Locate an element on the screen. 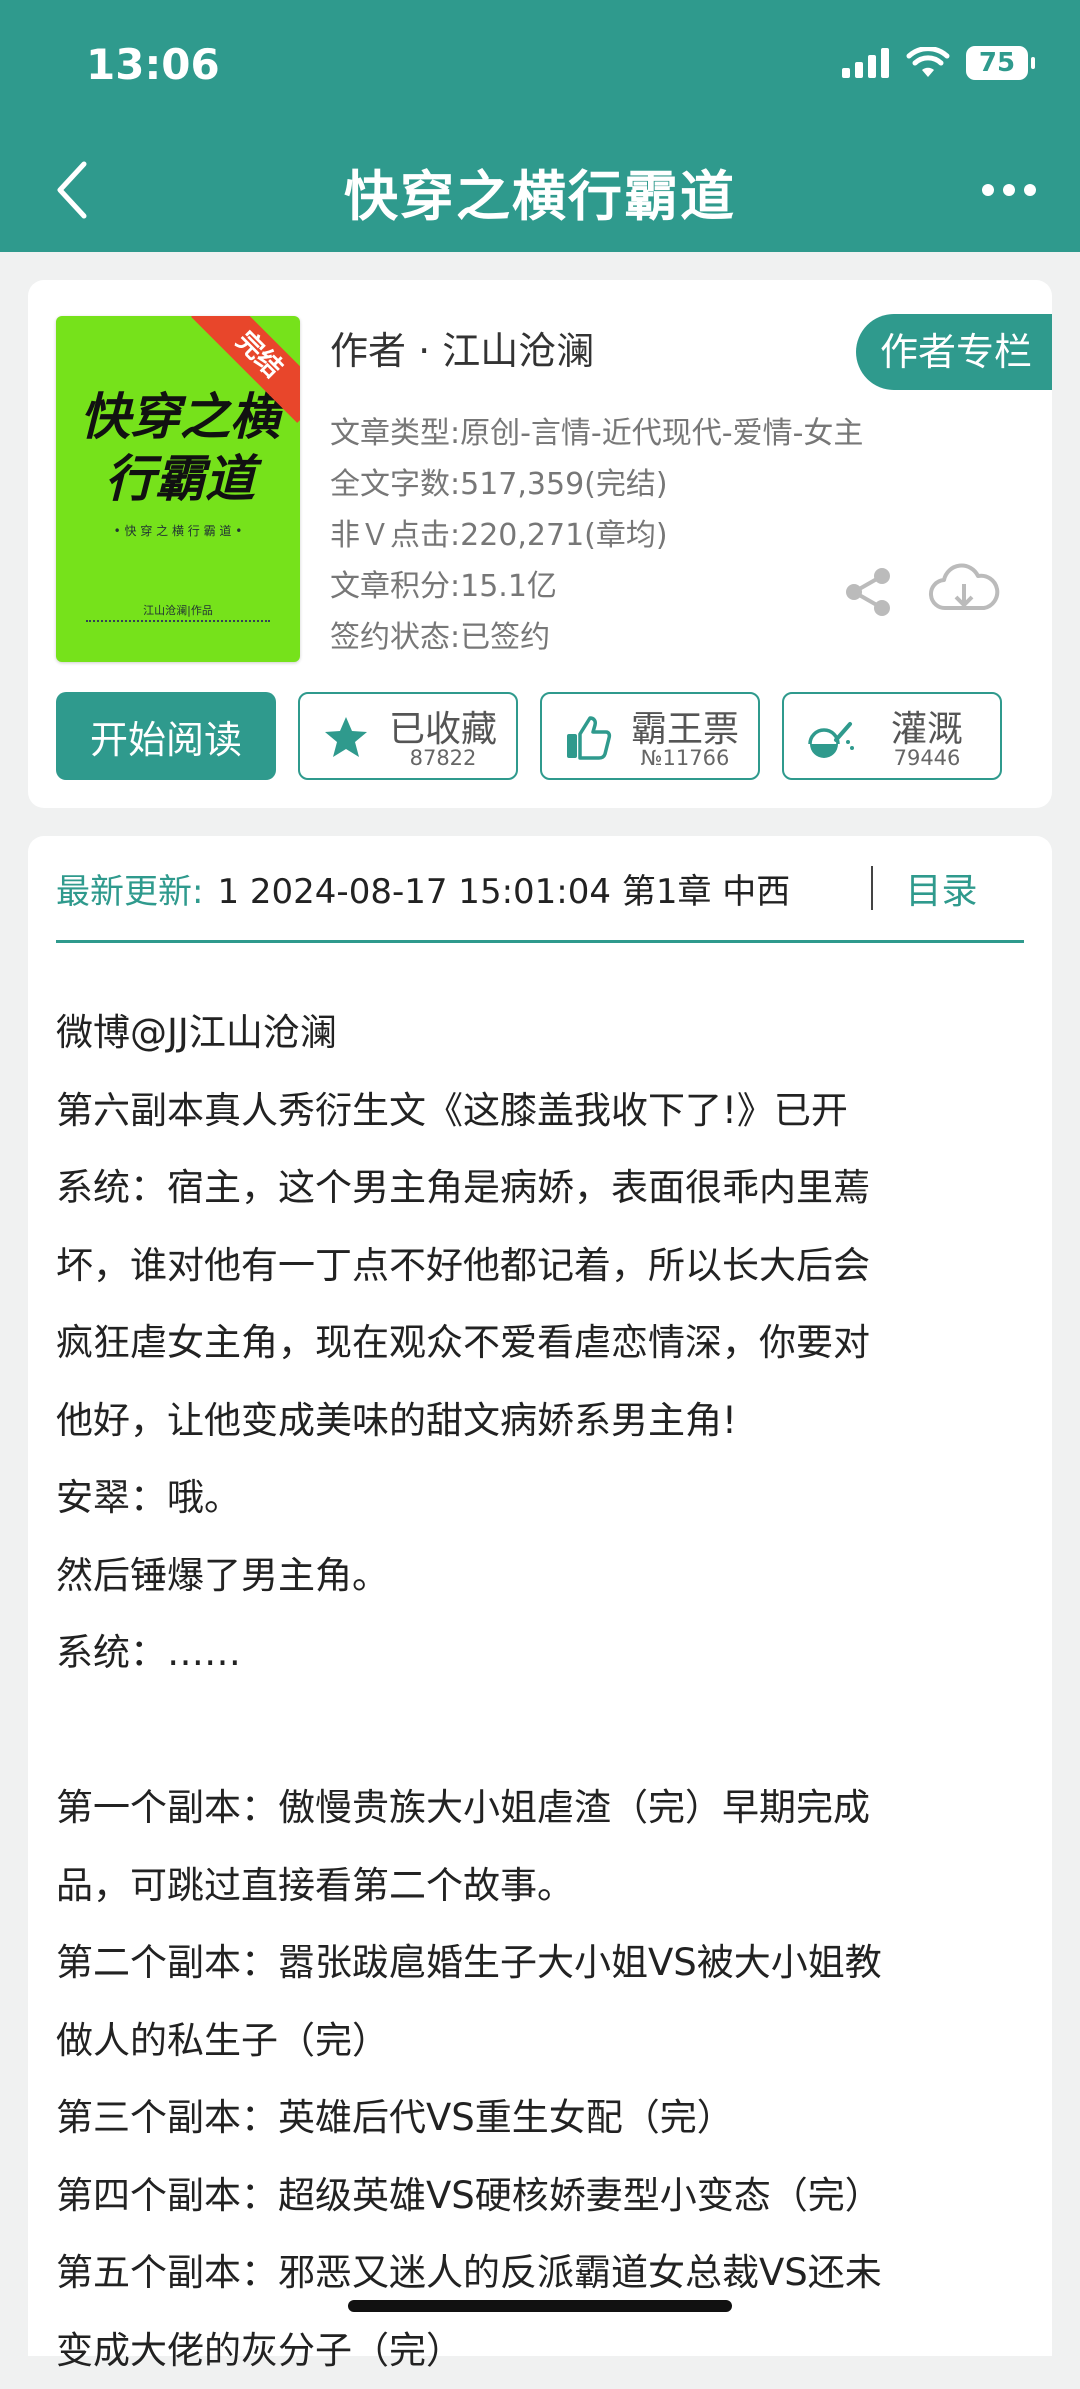 The width and height of the screenshot is (1080, 2389). intro-line: 第三个副本：英雄后代VS重生女配（完） is located at coordinates (542, 2118).